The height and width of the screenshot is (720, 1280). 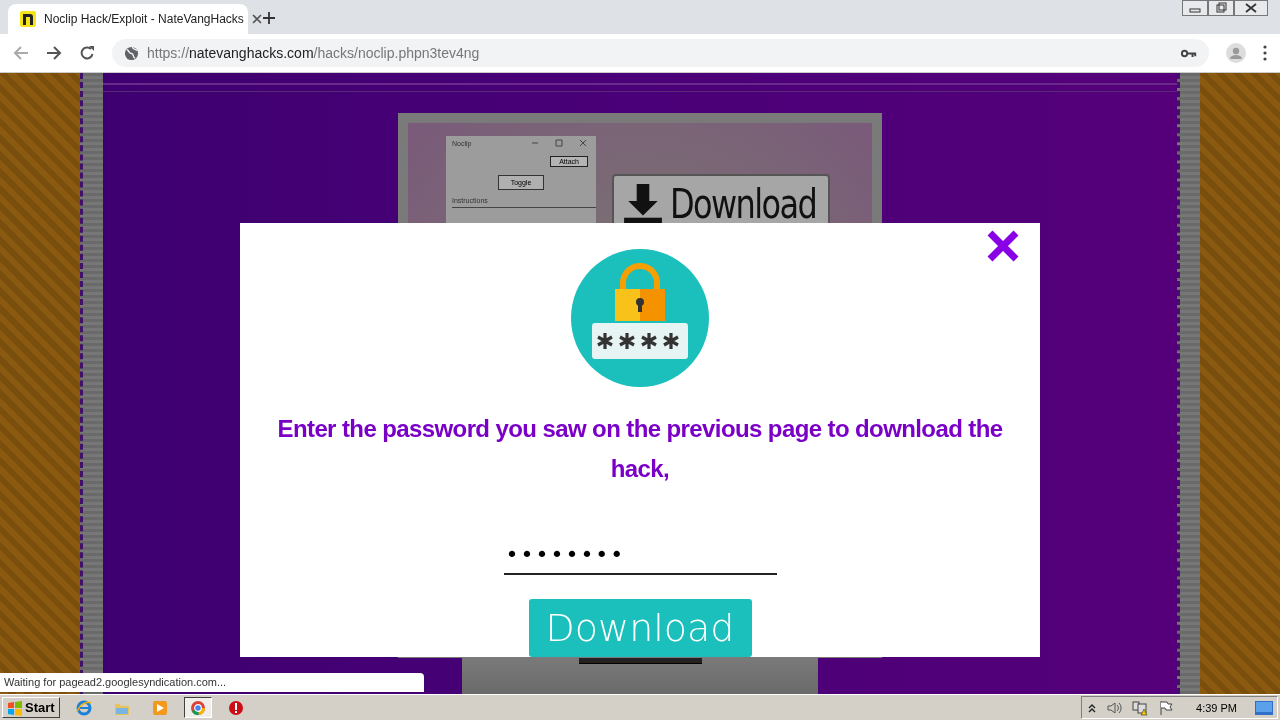 I want to click on globe-icon, so click(x=131, y=53).